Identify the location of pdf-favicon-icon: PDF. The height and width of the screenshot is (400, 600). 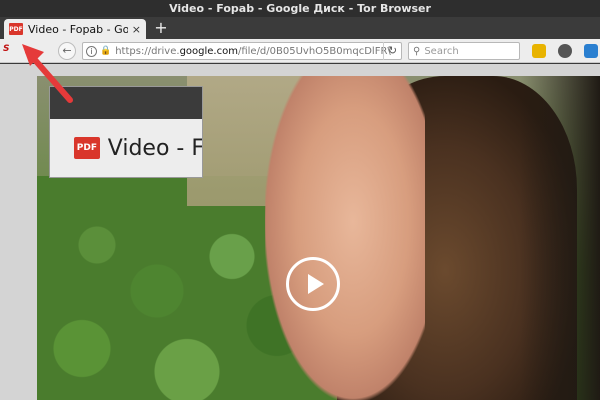
(16, 29).